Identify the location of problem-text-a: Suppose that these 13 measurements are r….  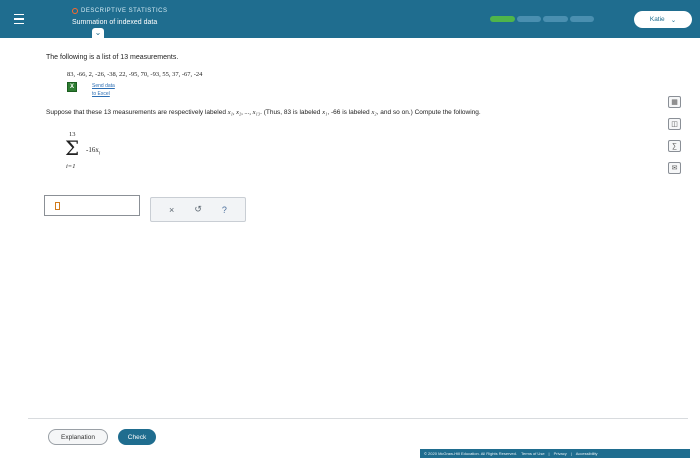
(137, 112).